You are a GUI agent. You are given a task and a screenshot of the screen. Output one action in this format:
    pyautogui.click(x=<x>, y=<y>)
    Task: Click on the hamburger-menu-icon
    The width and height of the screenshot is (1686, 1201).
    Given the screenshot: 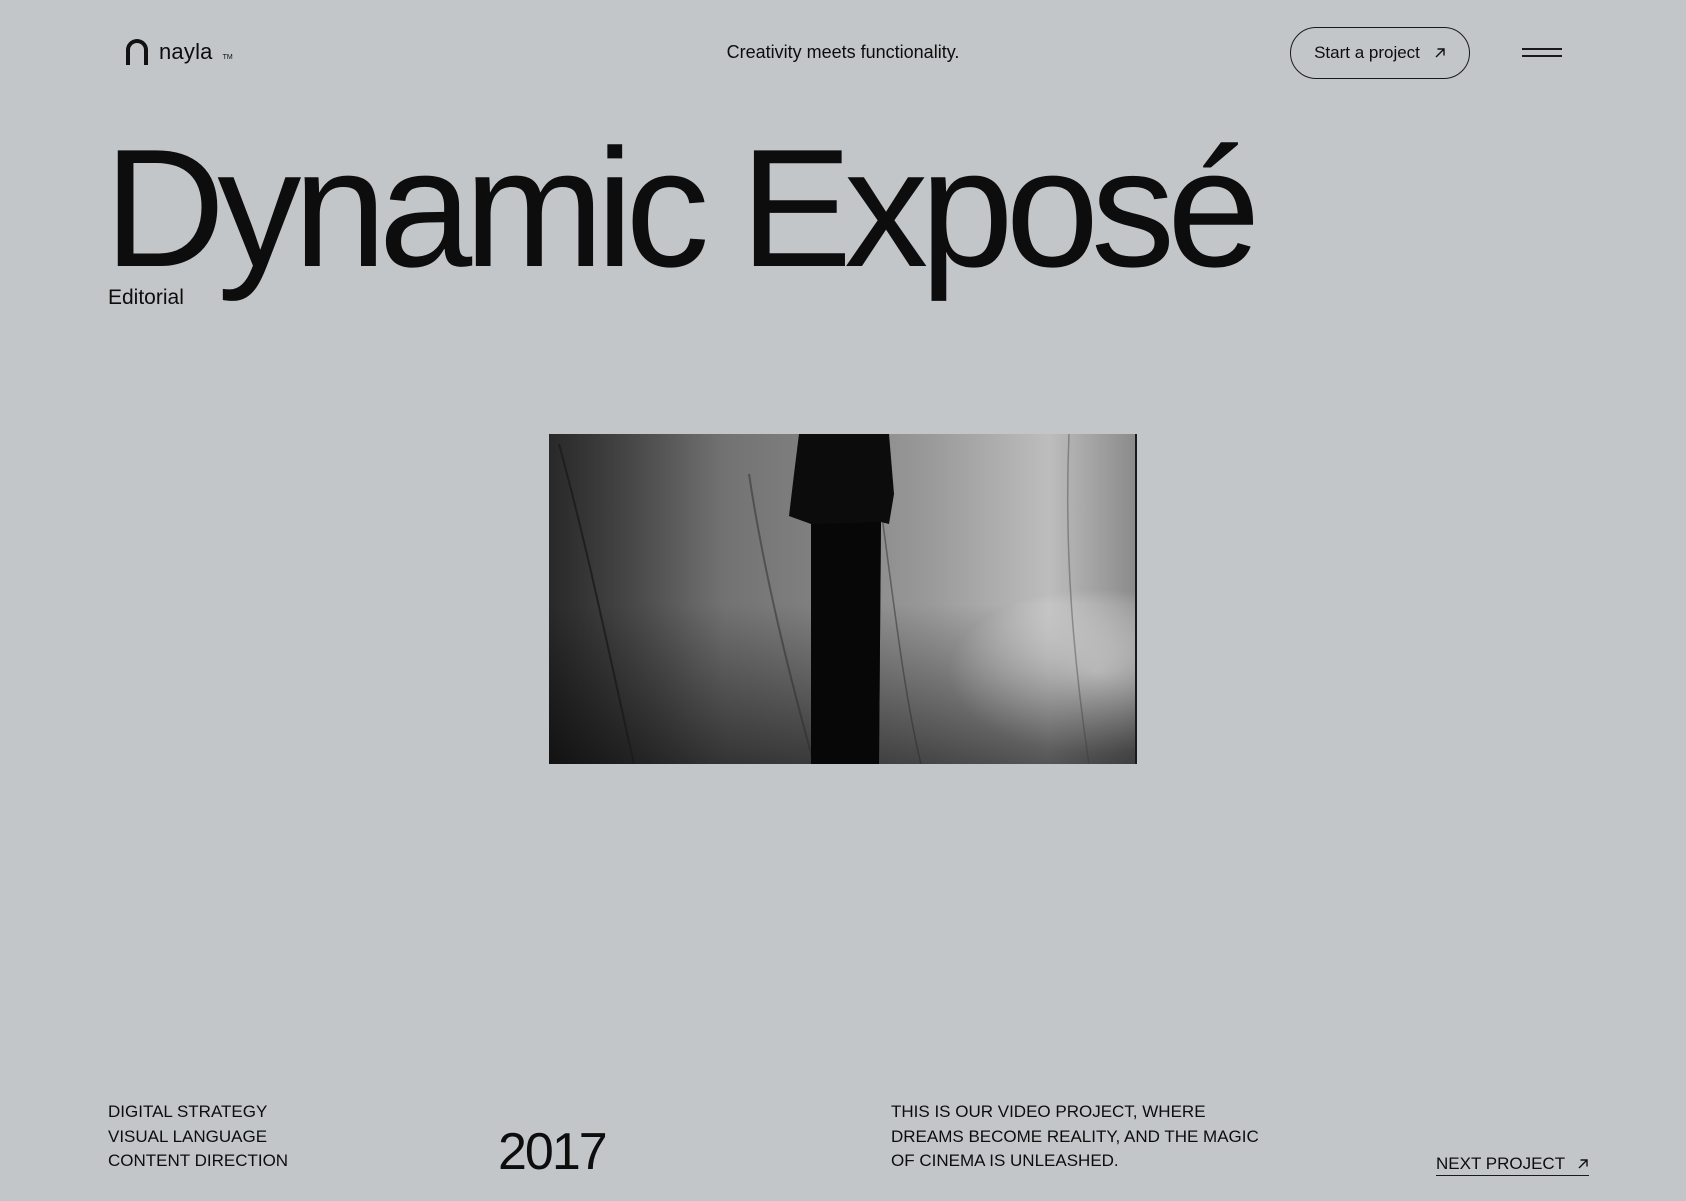 What is the action you would take?
    pyautogui.click(x=1543, y=53)
    